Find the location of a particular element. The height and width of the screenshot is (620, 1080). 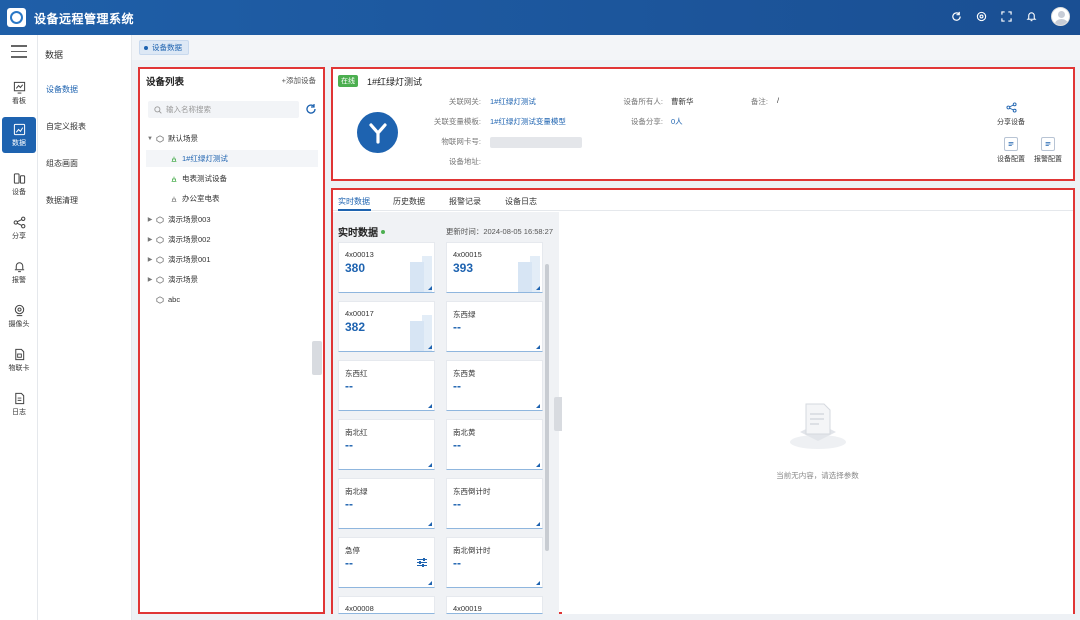

tree-group-default: ▼ 默认场景 is located at coordinates (232, 138).